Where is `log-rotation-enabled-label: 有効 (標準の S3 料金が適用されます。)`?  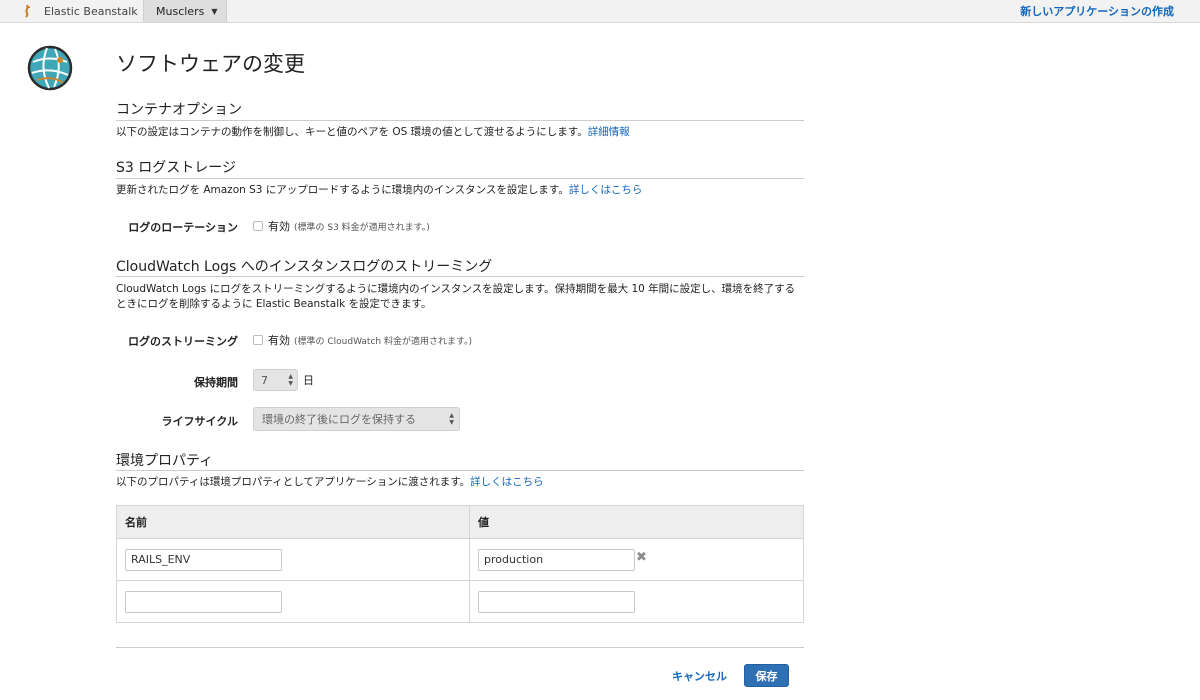
log-rotation-enabled-label: 有効 (標準の S3 料金が適用されます。) is located at coordinates (349, 226).